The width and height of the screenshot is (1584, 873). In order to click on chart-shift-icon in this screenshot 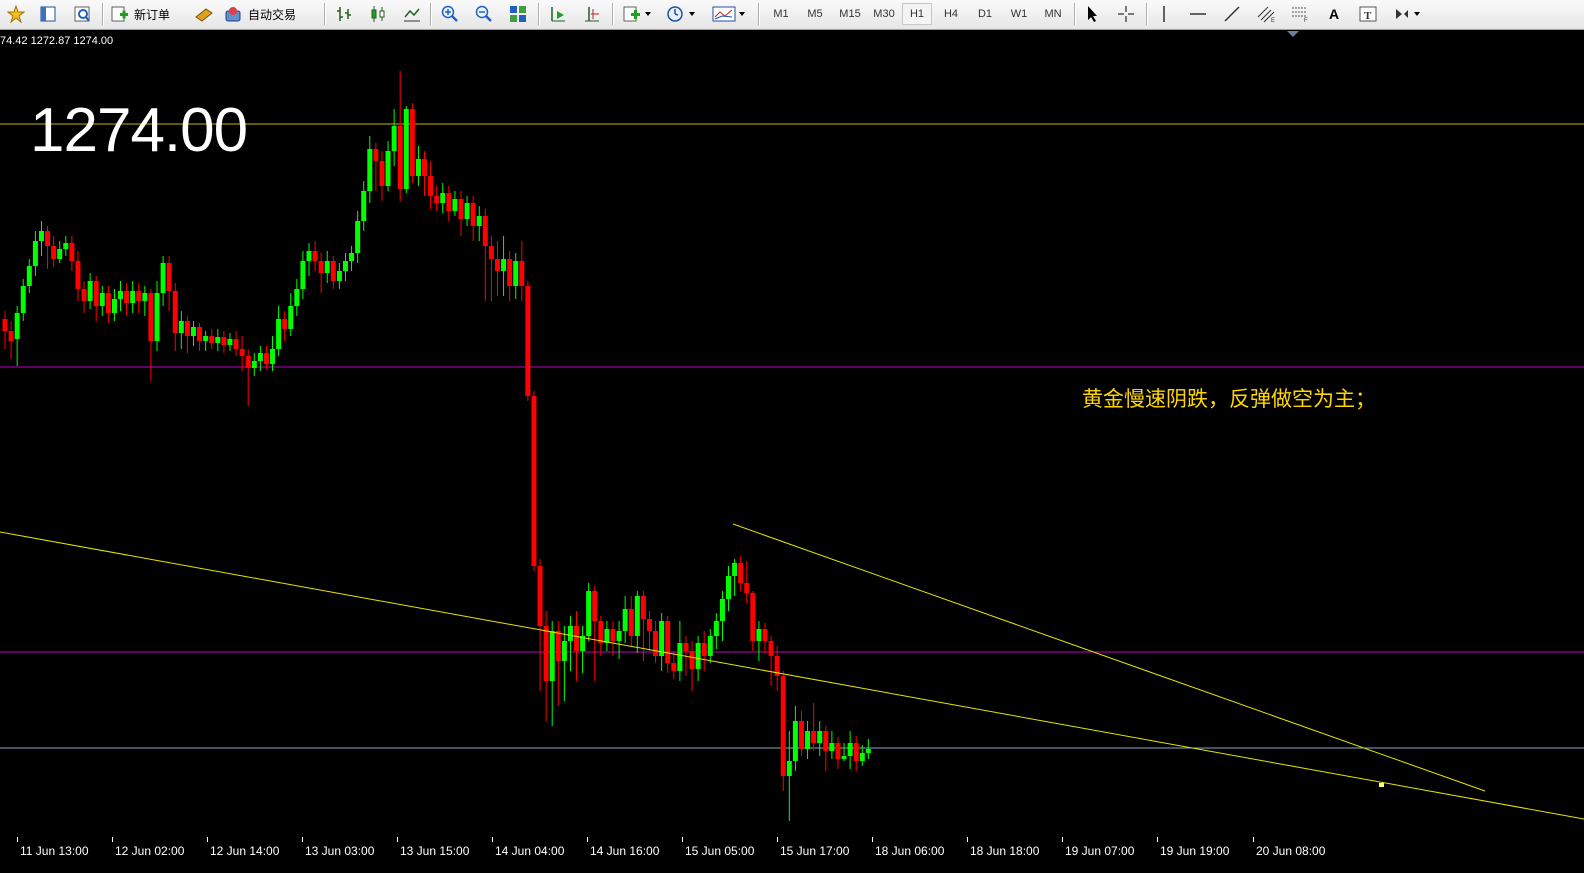, I will do `click(592, 14)`.